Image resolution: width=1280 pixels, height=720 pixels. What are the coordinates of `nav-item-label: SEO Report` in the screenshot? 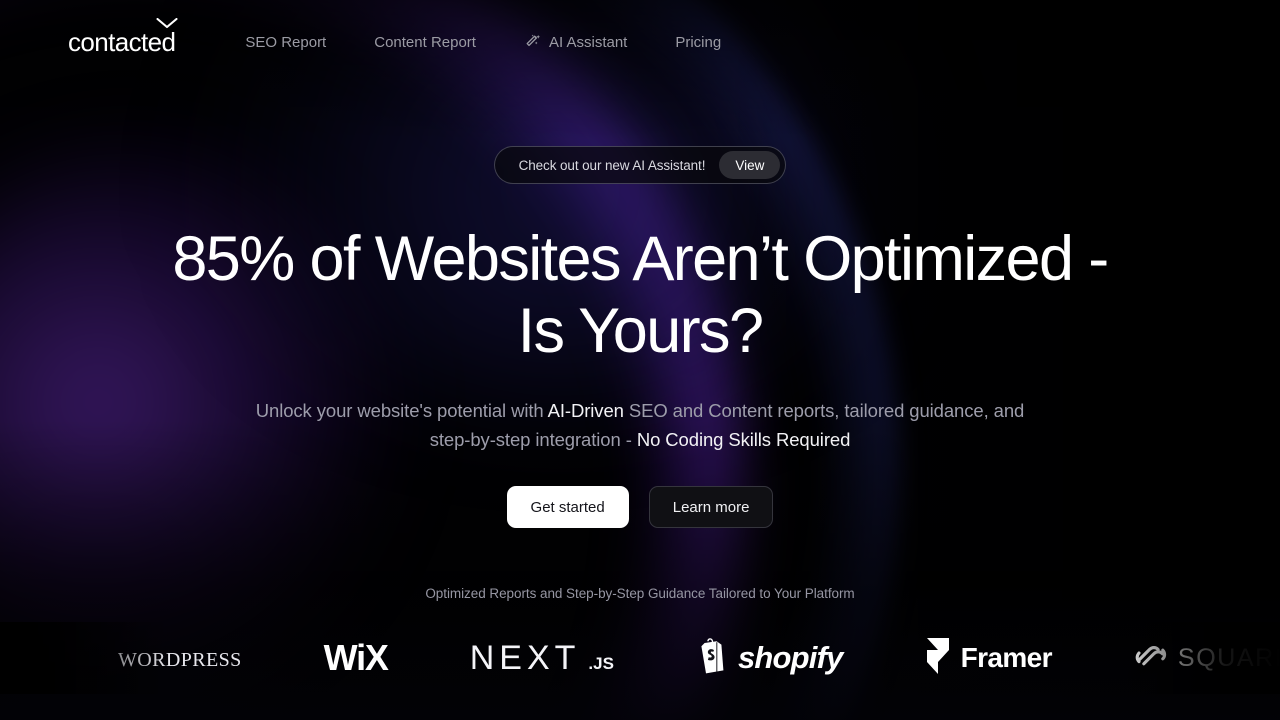 It's located at (286, 42).